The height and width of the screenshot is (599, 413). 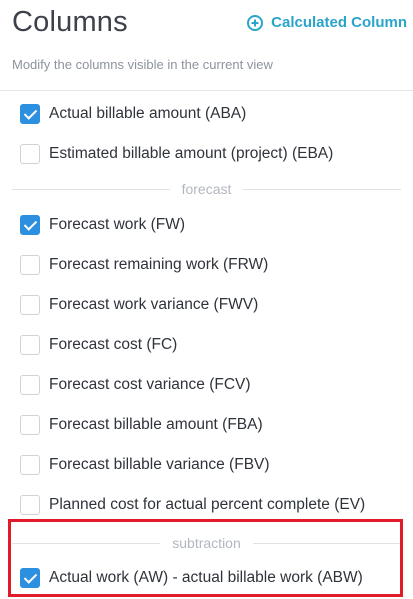 I want to click on column-item-fcv: Forecast cost variance (FCV), so click(x=212, y=385).